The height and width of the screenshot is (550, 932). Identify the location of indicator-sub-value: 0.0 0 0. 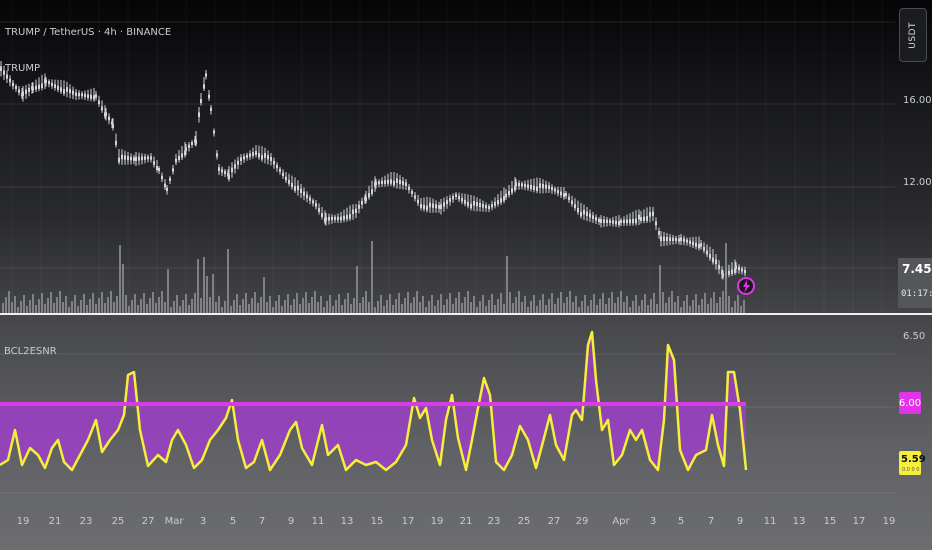
(911, 470).